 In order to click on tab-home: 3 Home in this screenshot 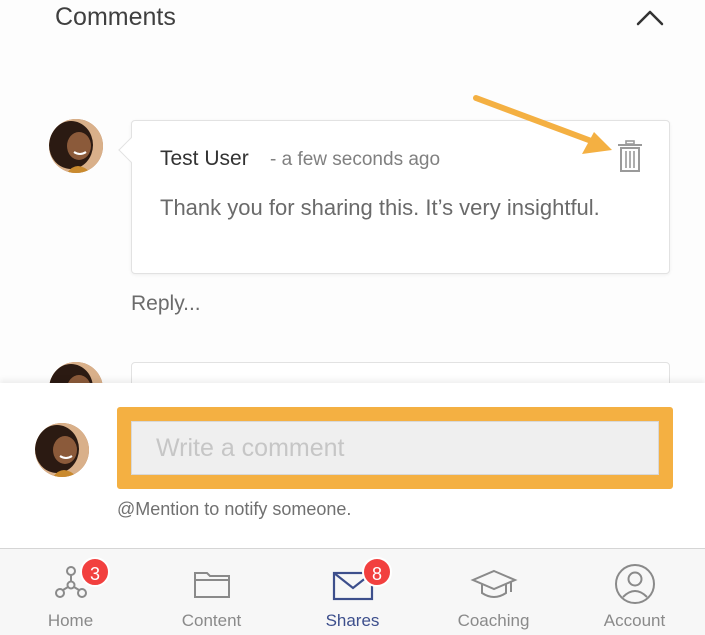, I will do `click(70, 592)`.